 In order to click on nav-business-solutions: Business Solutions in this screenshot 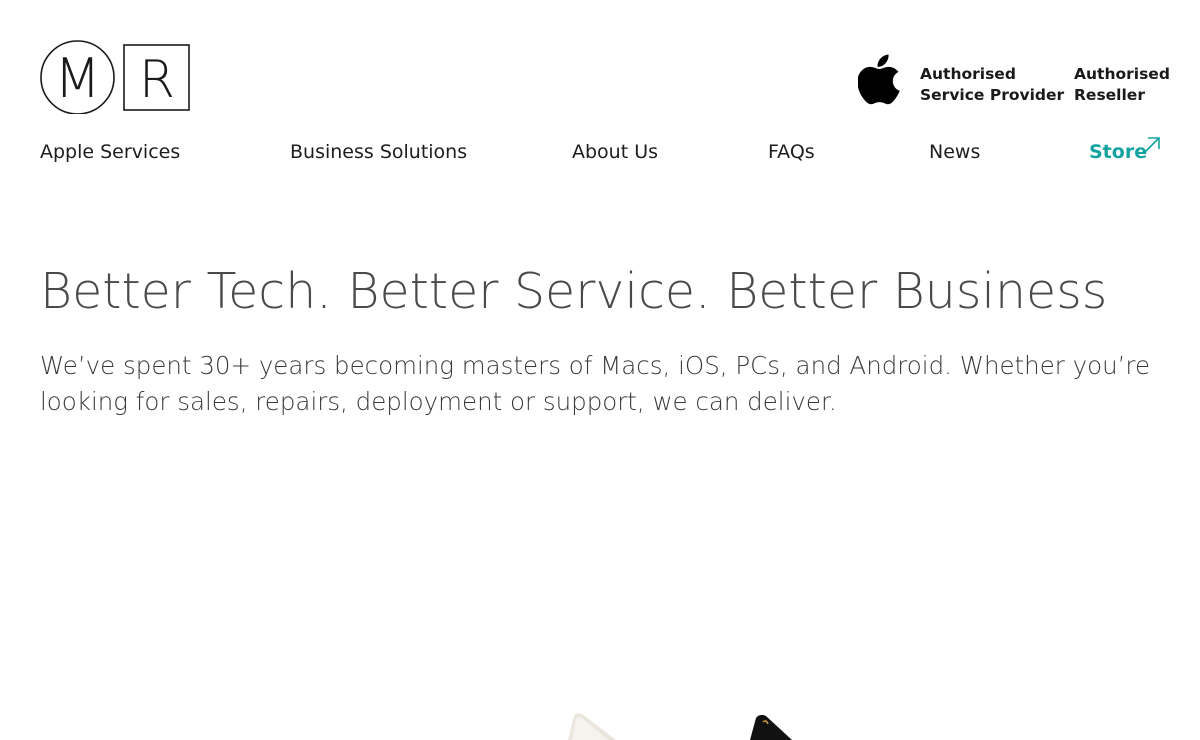, I will do `click(378, 152)`.